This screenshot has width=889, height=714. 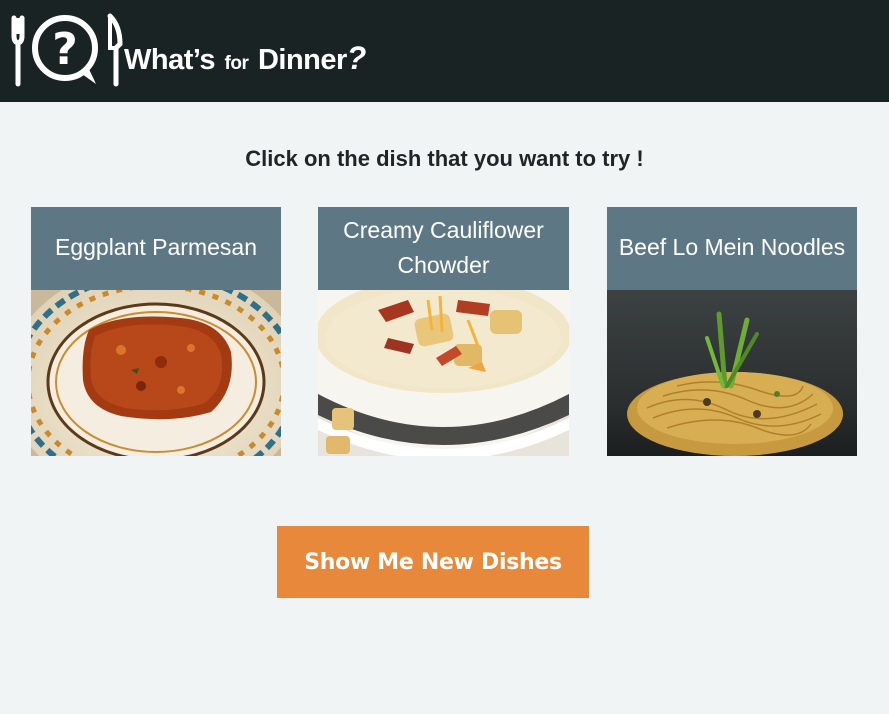 What do you see at coordinates (444, 158) in the screenshot?
I see `page-prompt: Click on the dish that you want to try !` at bounding box center [444, 158].